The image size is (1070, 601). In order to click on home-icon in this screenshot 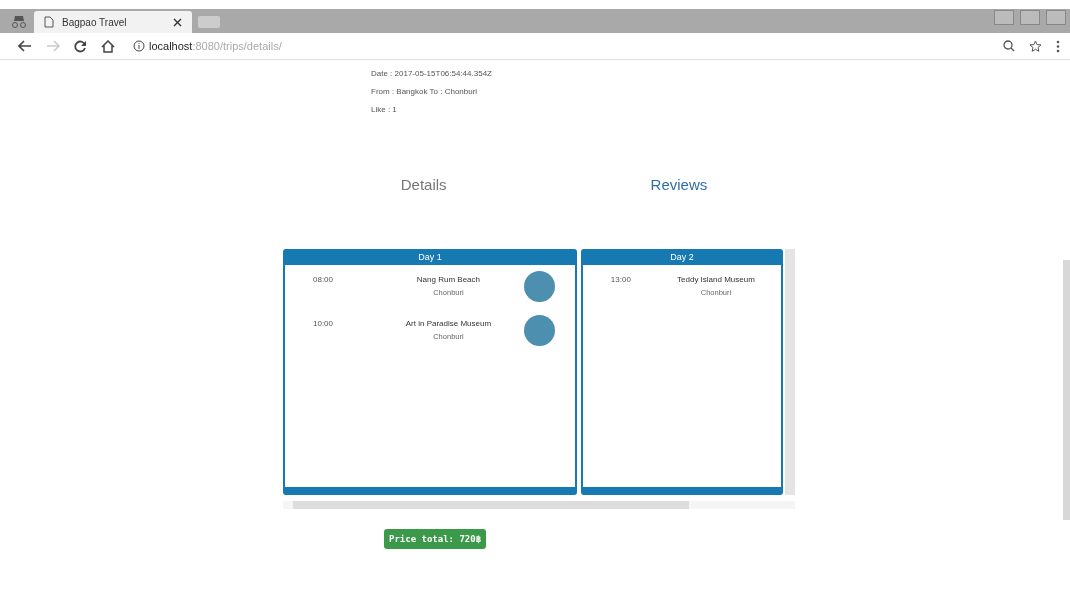, I will do `click(108, 46)`.